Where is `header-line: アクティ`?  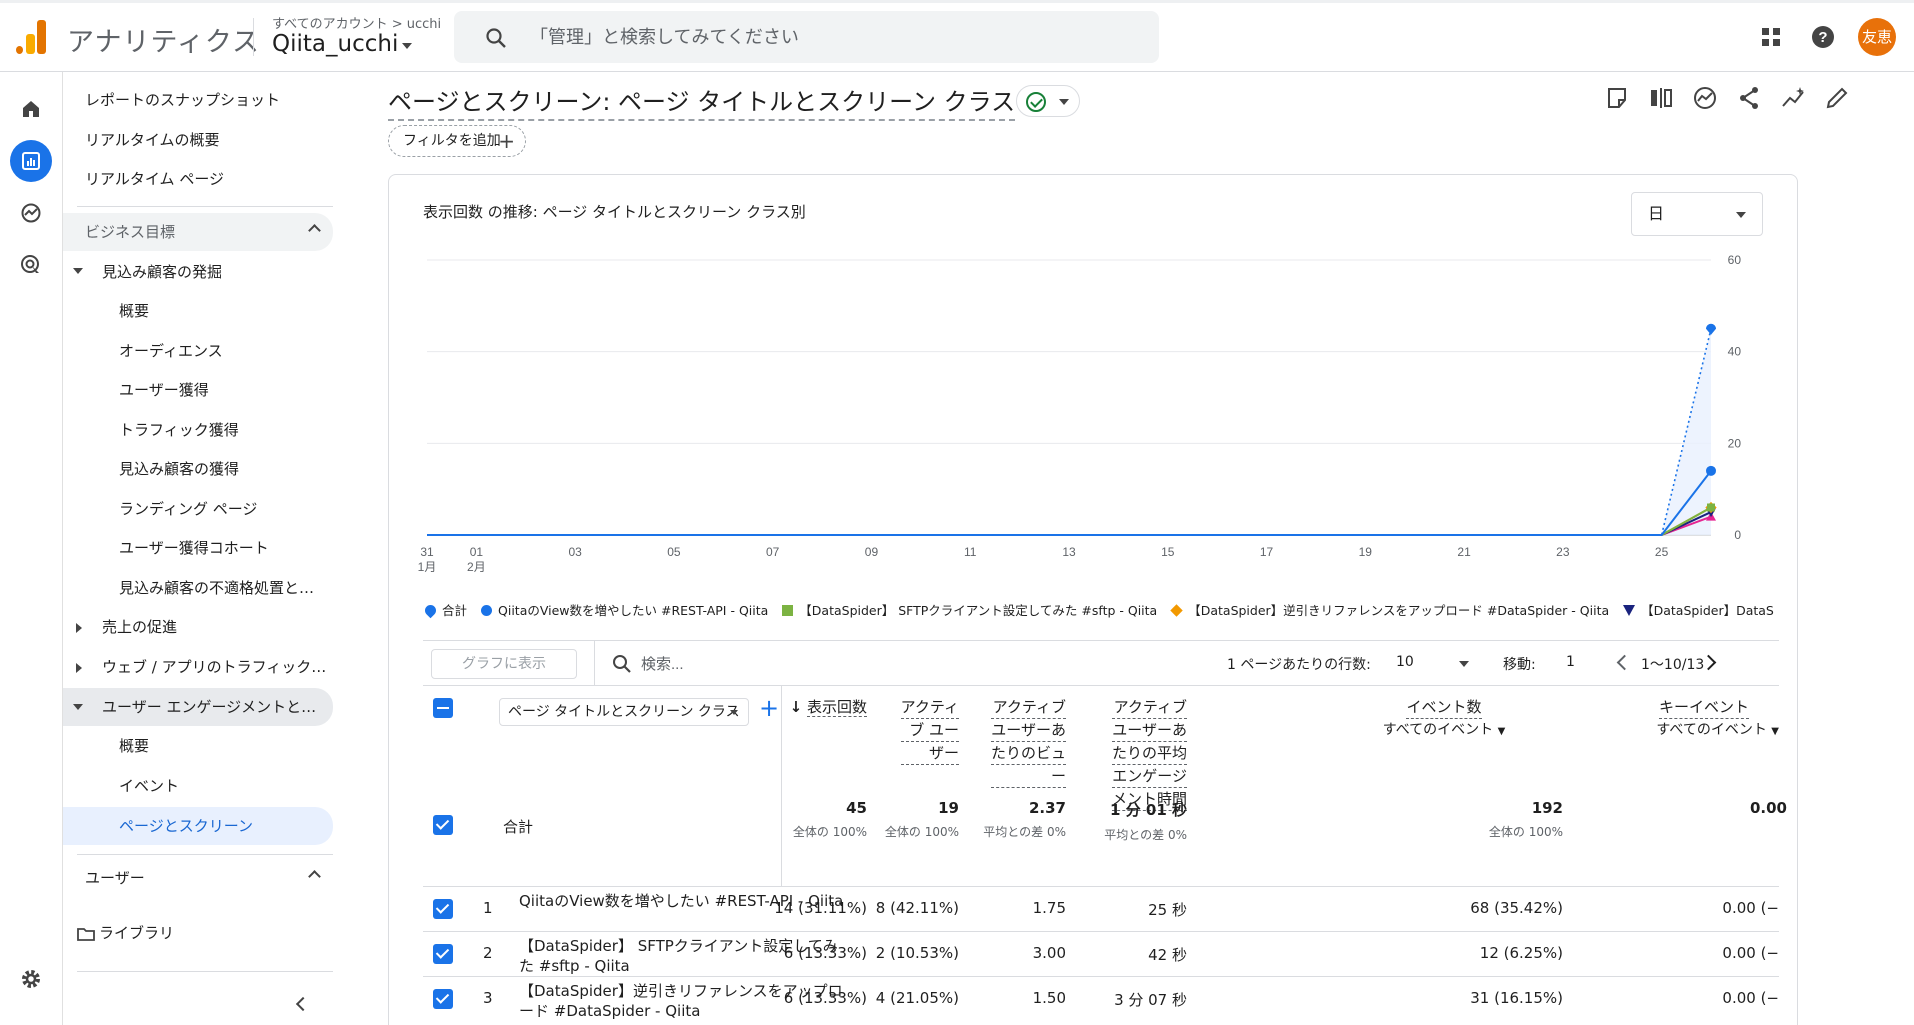
header-line: アクティ is located at coordinates (929, 707).